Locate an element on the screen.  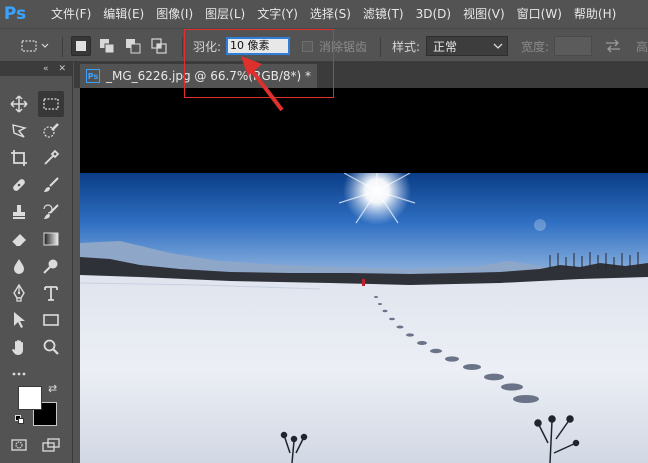
history-brush-icon is located at coordinates (51, 211).